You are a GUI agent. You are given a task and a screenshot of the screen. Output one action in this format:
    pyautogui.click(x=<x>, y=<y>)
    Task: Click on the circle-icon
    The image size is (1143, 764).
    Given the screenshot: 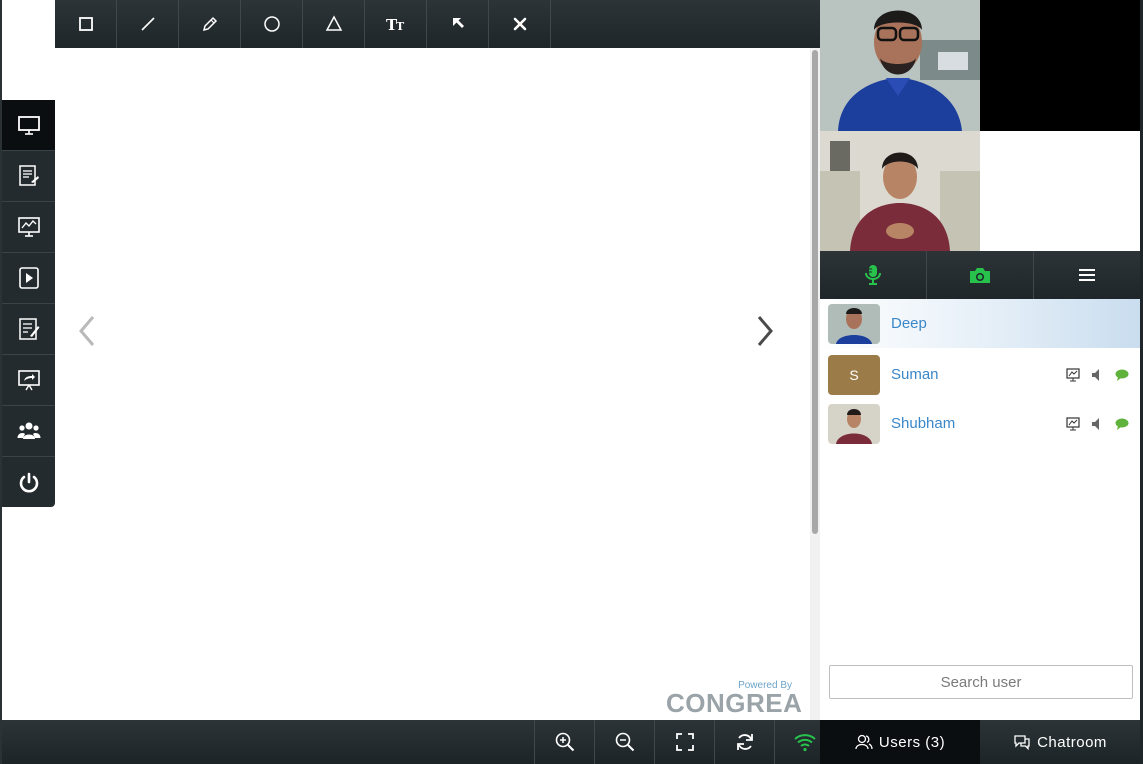 What is the action you would take?
    pyautogui.click(x=271, y=24)
    